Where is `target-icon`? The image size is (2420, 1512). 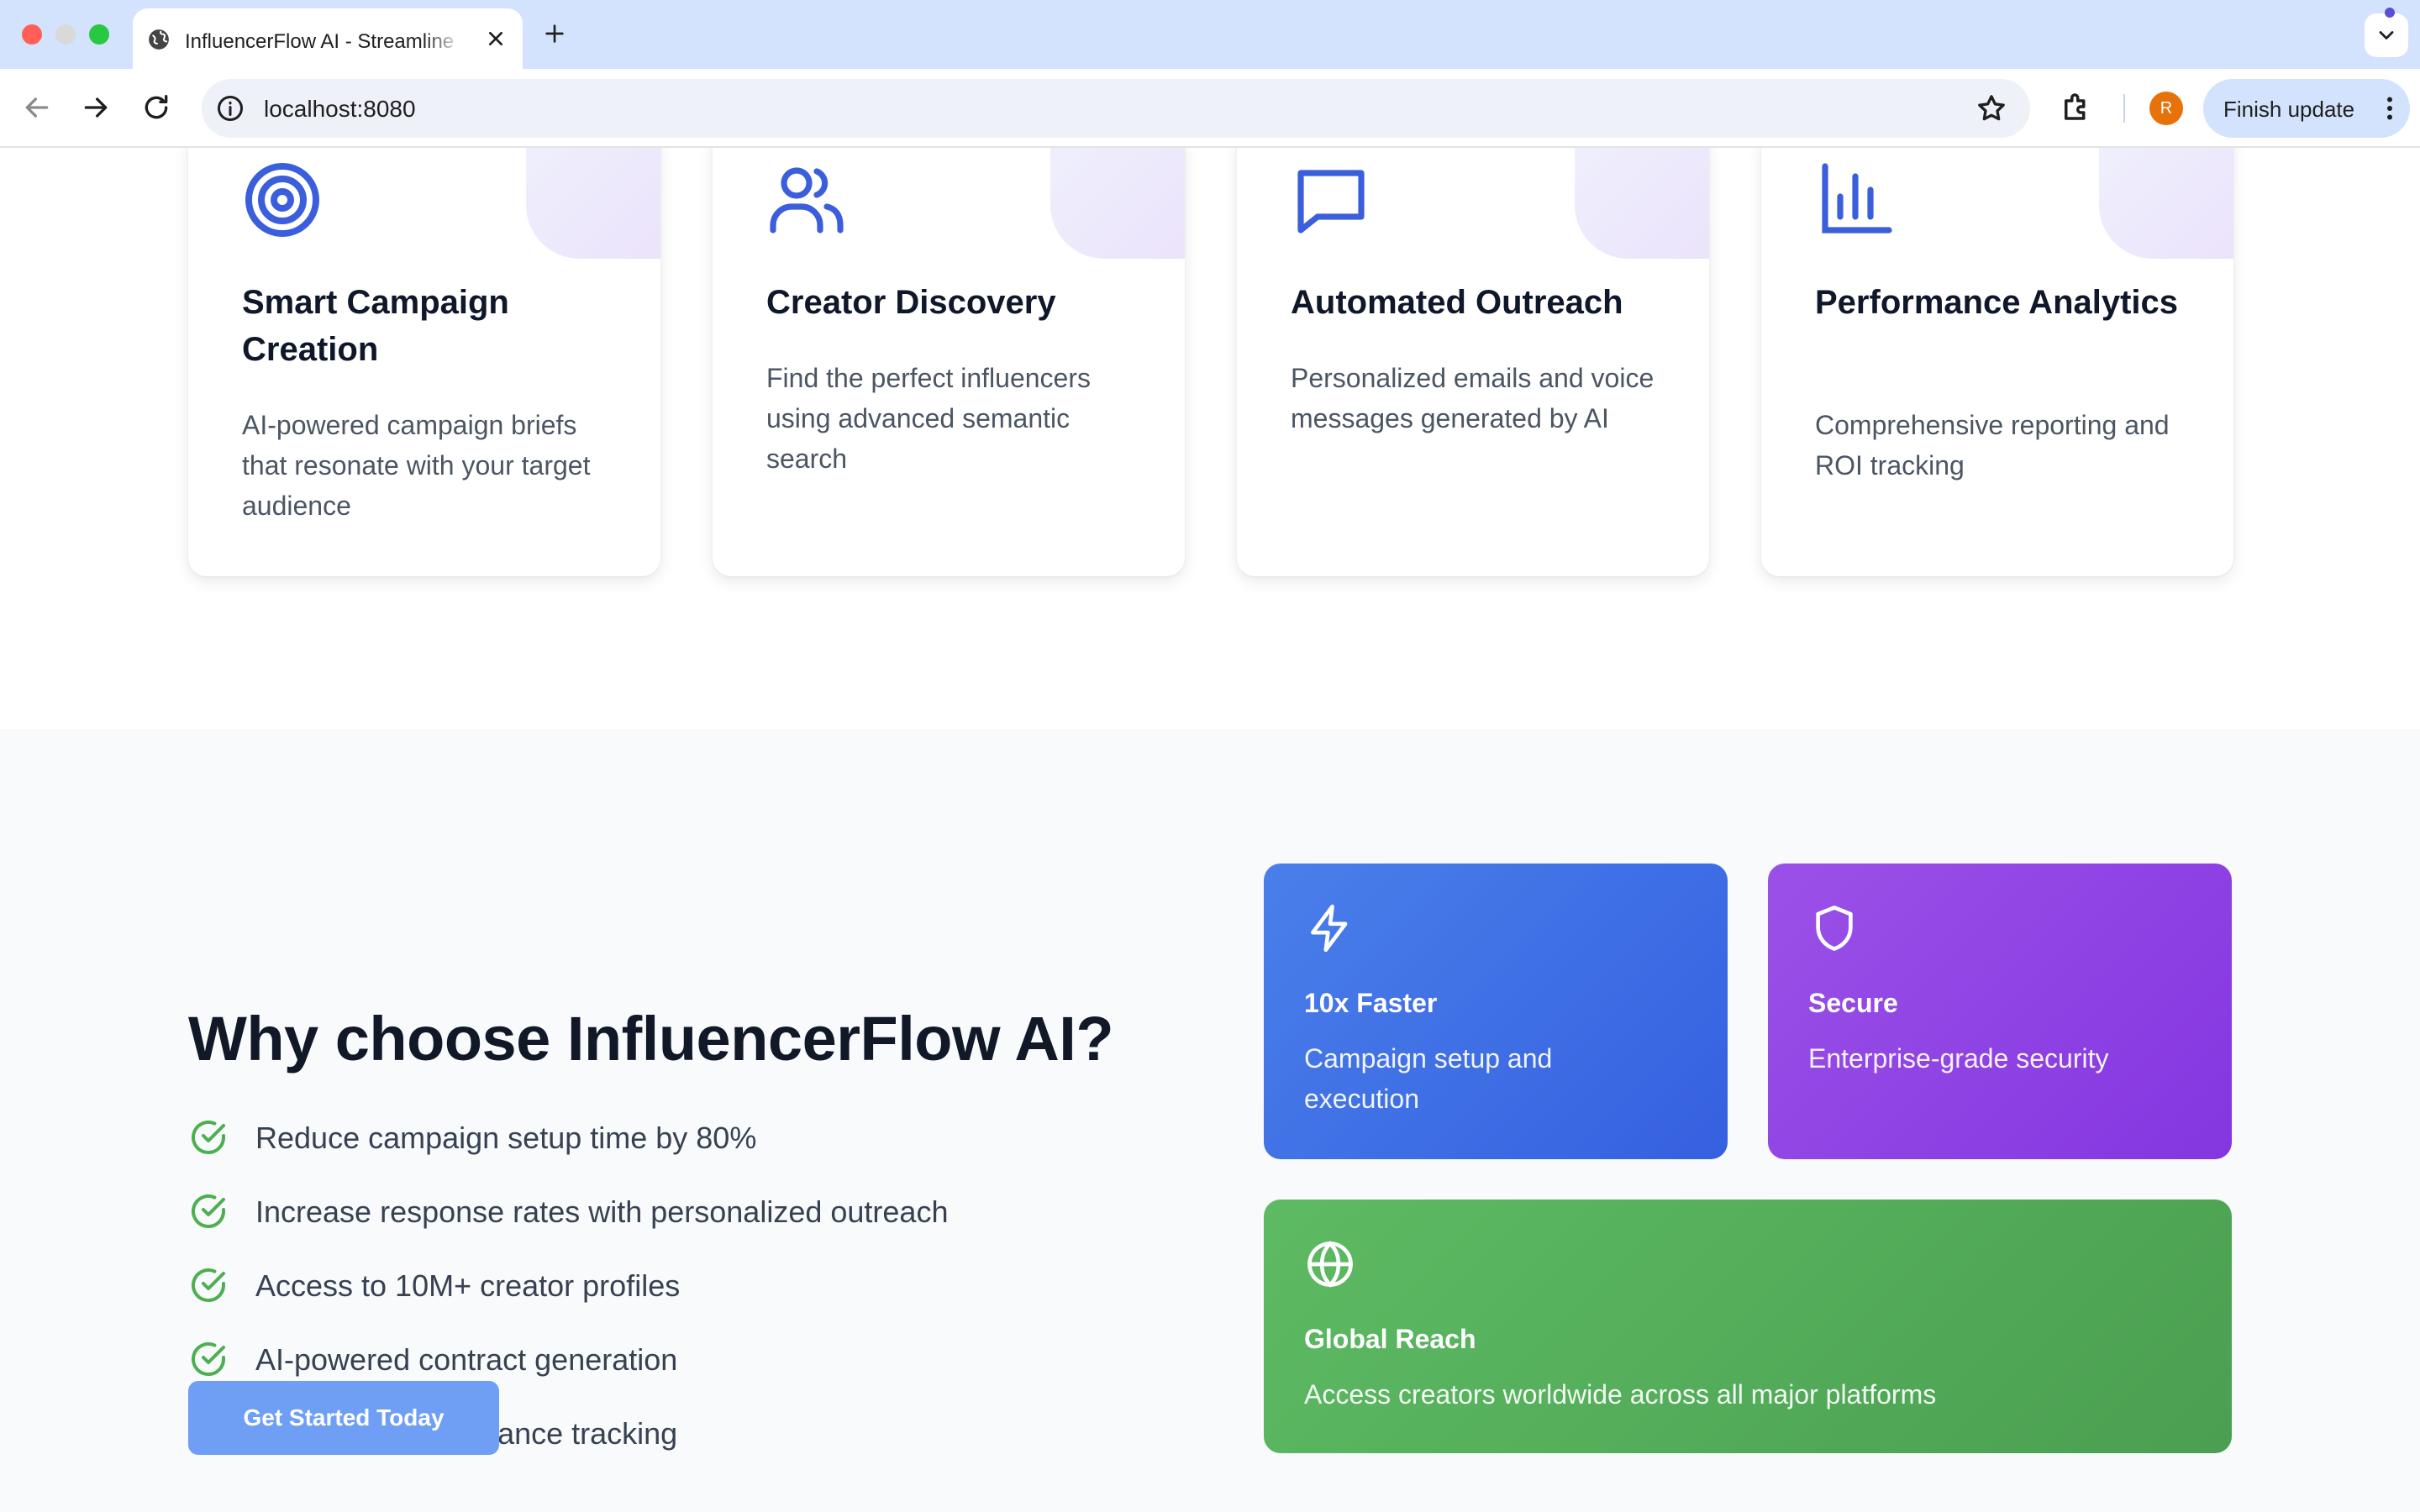
target-icon is located at coordinates (282, 200).